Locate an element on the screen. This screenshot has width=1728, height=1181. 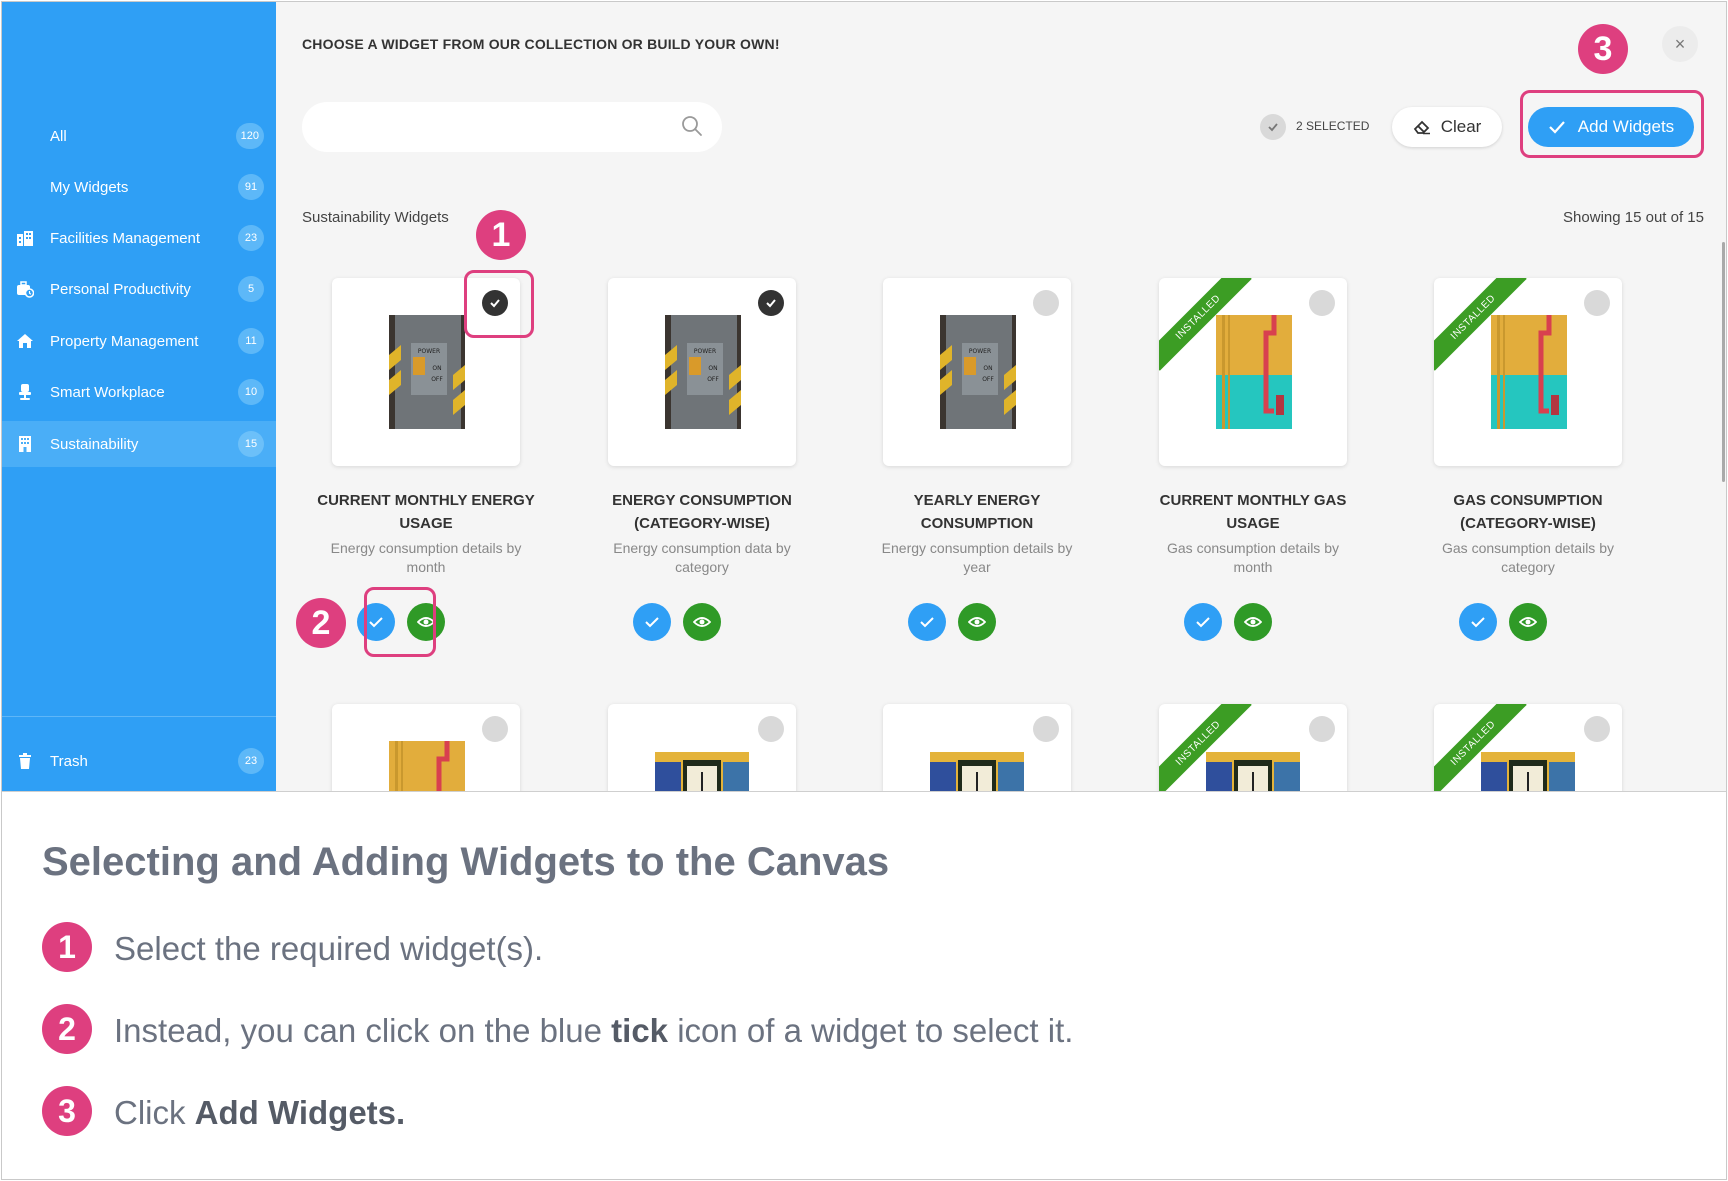
sidebar-item-facilities-management: Facilities Management 23 is located at coordinates (139, 238).